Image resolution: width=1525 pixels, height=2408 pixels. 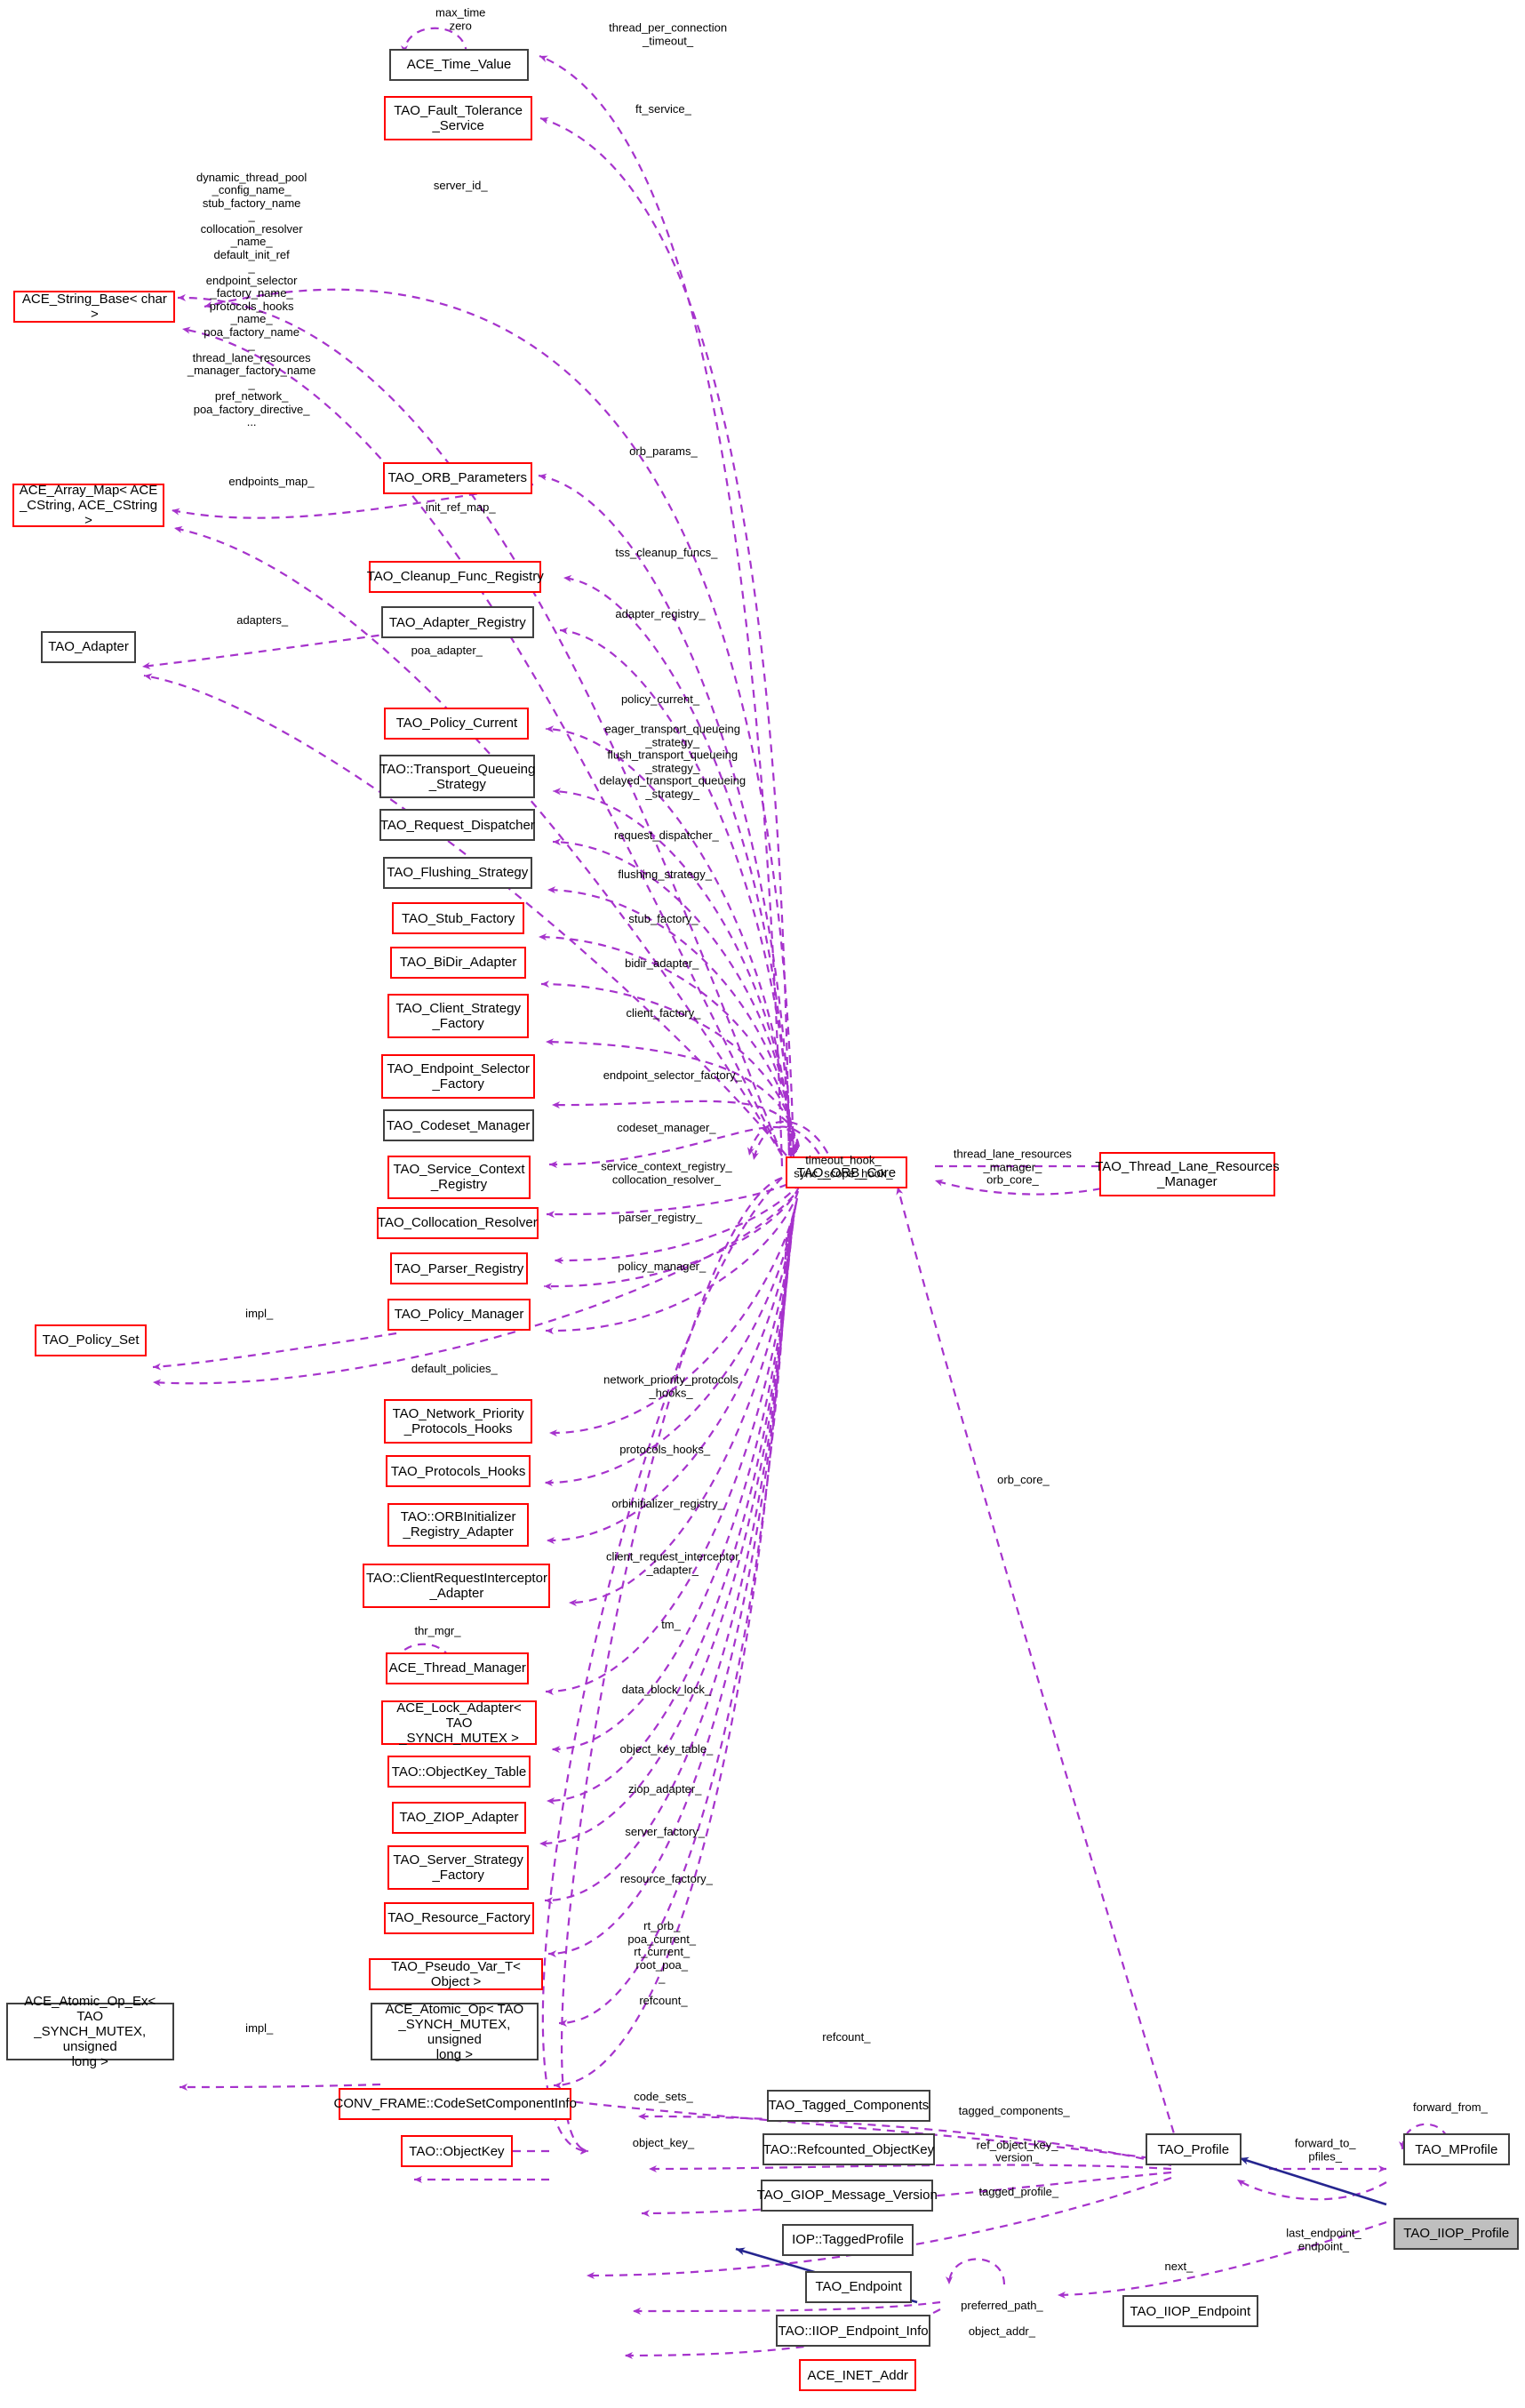 What do you see at coordinates (846, 1172) in the screenshot?
I see `class-node-tao_orb_core: TAO_ORB_Core` at bounding box center [846, 1172].